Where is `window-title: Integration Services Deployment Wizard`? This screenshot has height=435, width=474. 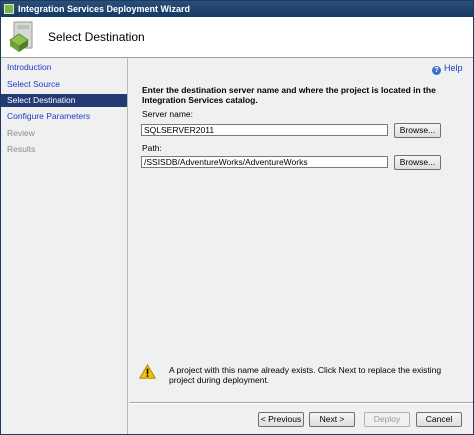 window-title: Integration Services Deployment Wizard is located at coordinates (104, 9).